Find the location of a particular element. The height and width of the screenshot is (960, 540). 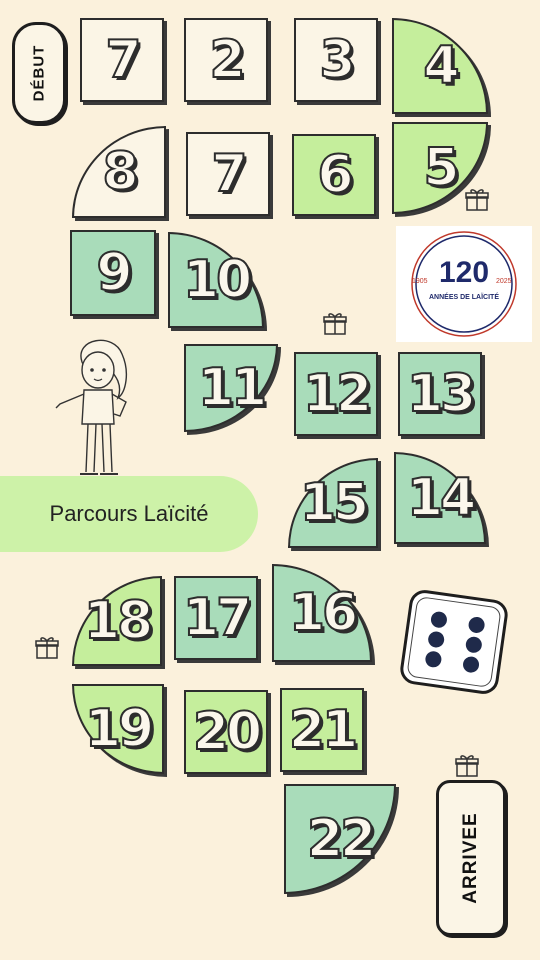

board-square-17: 17 is located at coordinates (216, 618).